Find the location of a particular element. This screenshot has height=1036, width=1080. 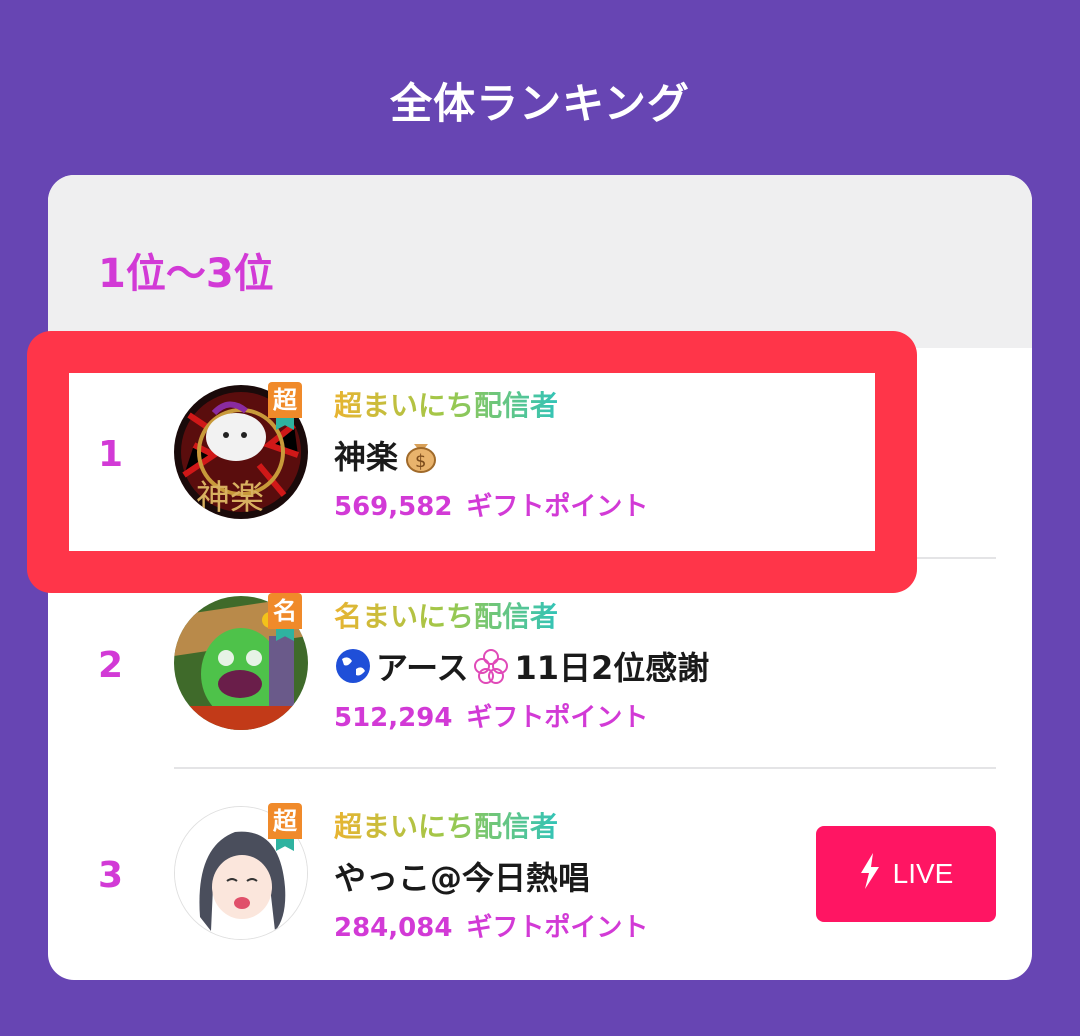

points-value: 512,294 is located at coordinates (393, 718).